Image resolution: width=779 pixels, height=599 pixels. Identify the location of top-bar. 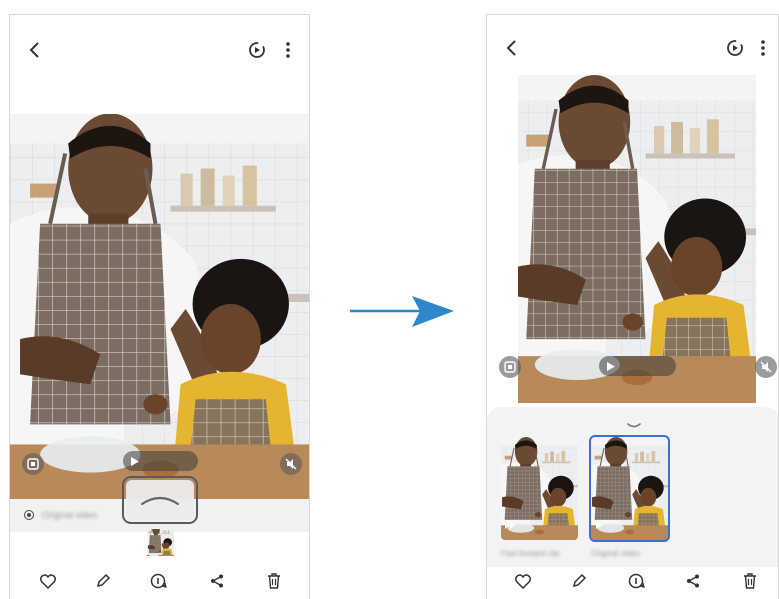
(159, 50).